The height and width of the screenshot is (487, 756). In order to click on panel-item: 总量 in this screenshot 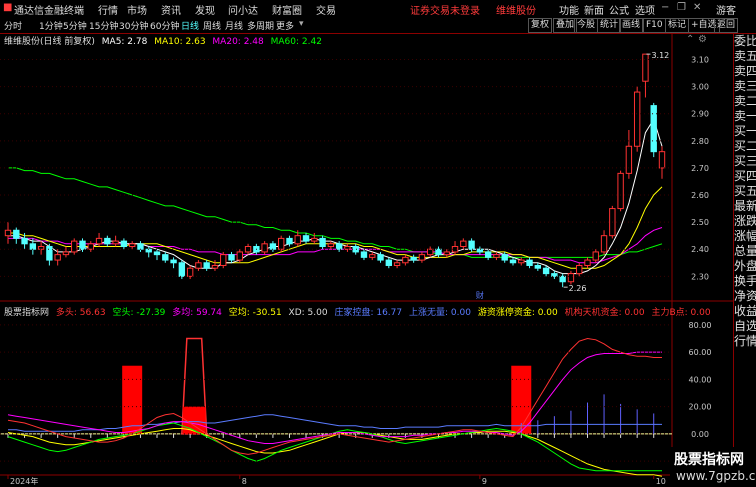, I will do `click(745, 251)`.